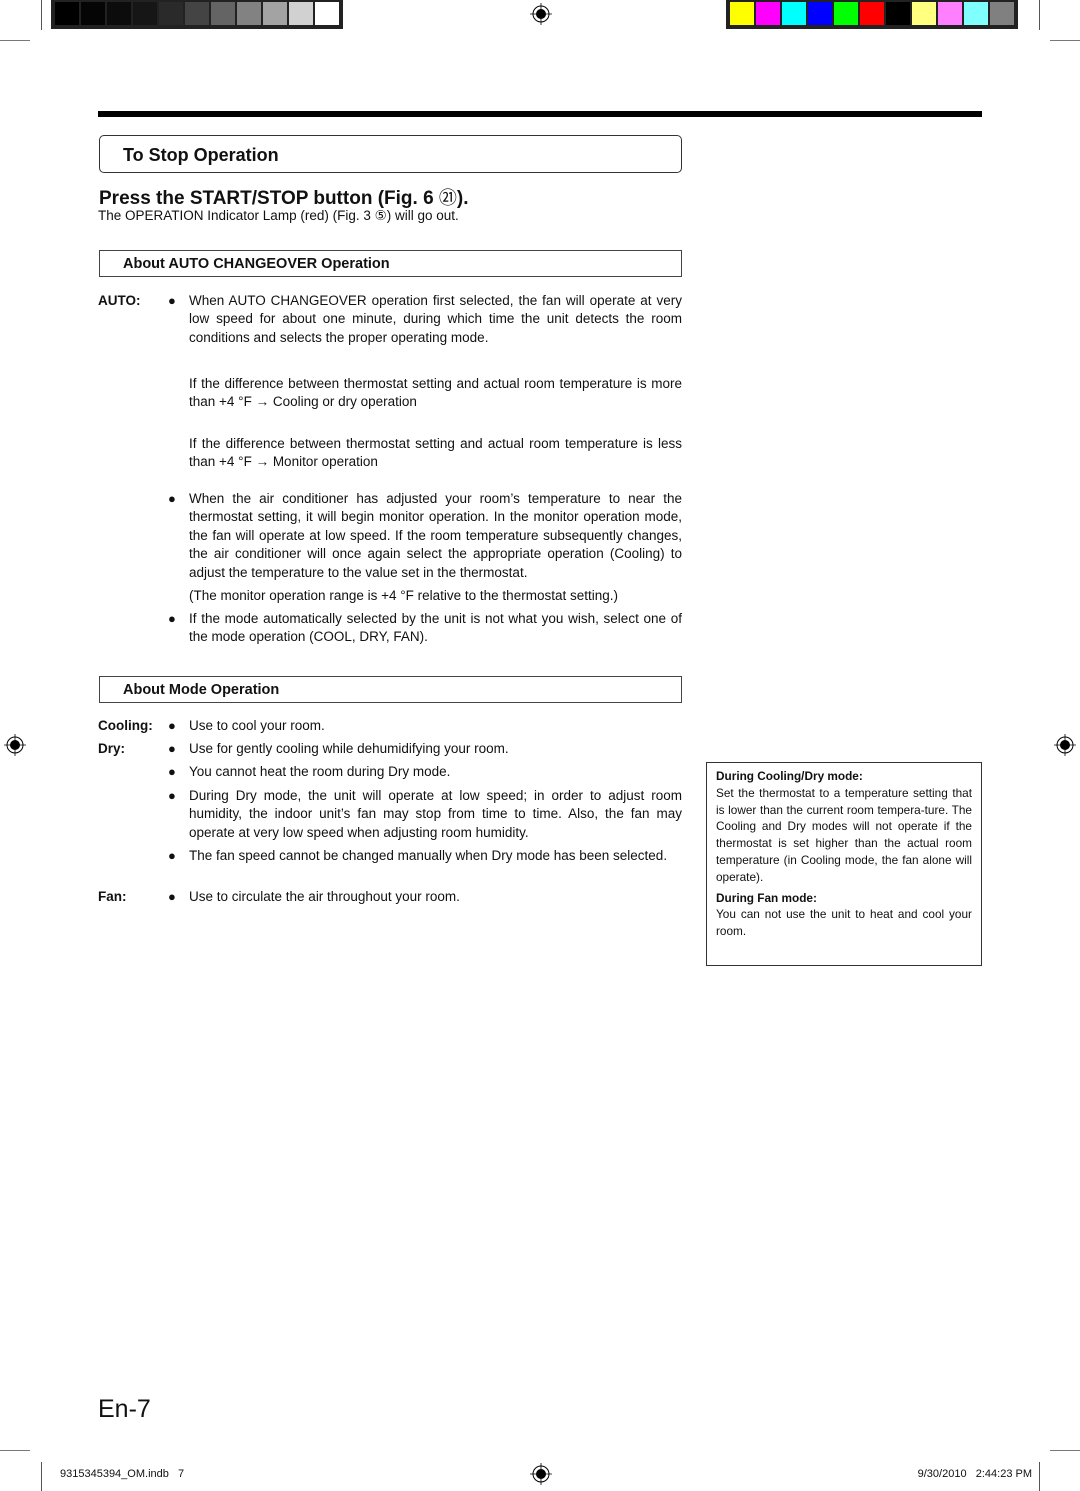 The height and width of the screenshot is (1491, 1080). I want to click on figure-ref-5: ⑤, so click(380, 215).